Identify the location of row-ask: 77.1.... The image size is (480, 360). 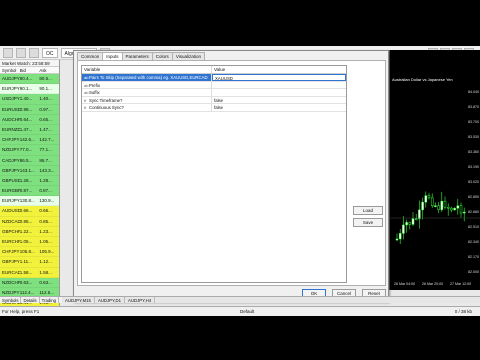
(45, 150).